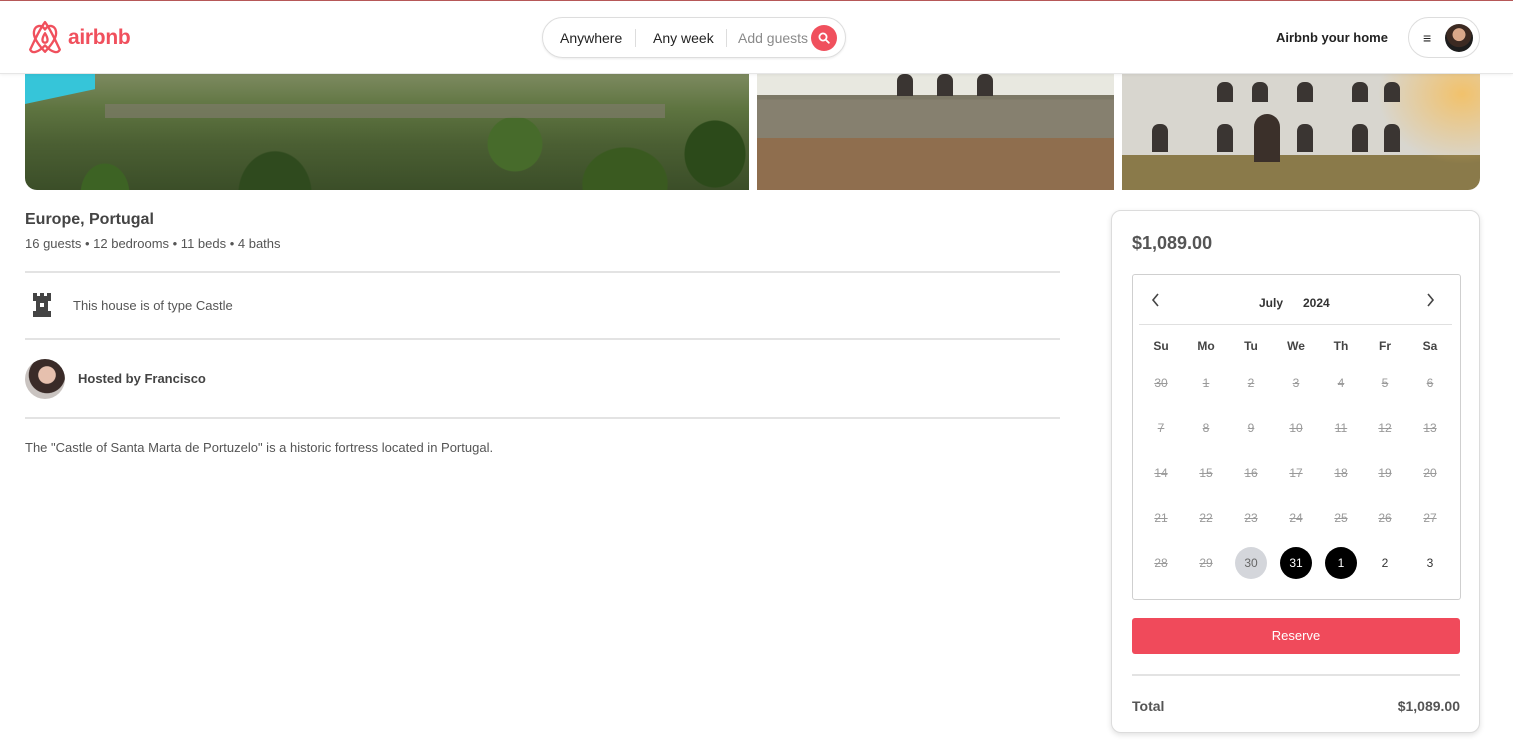 The width and height of the screenshot is (1513, 742). What do you see at coordinates (1206, 346) in the screenshot?
I see `calendar-weekday: Mo` at bounding box center [1206, 346].